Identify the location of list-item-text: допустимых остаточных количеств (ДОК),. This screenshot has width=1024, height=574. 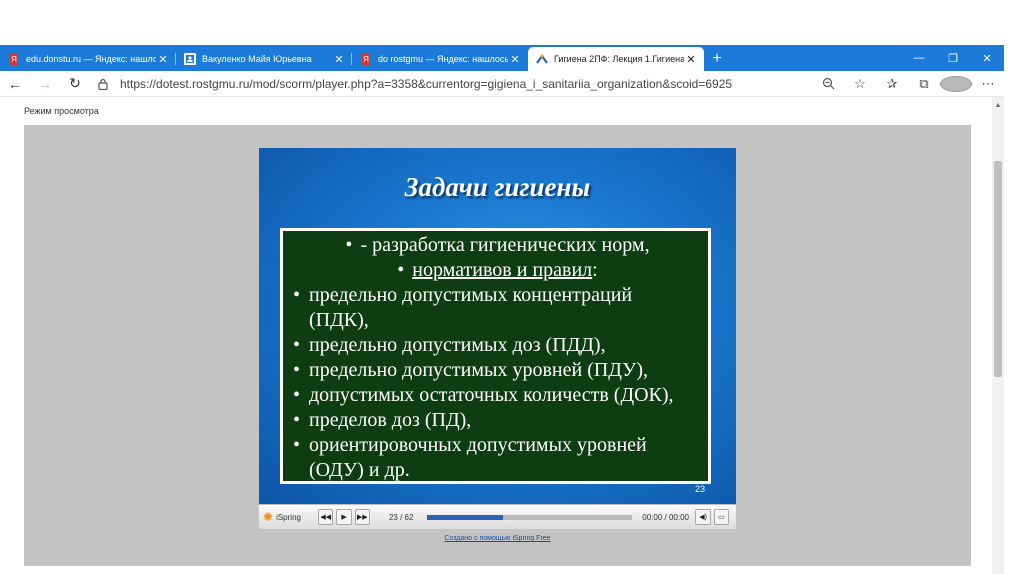
(491, 395).